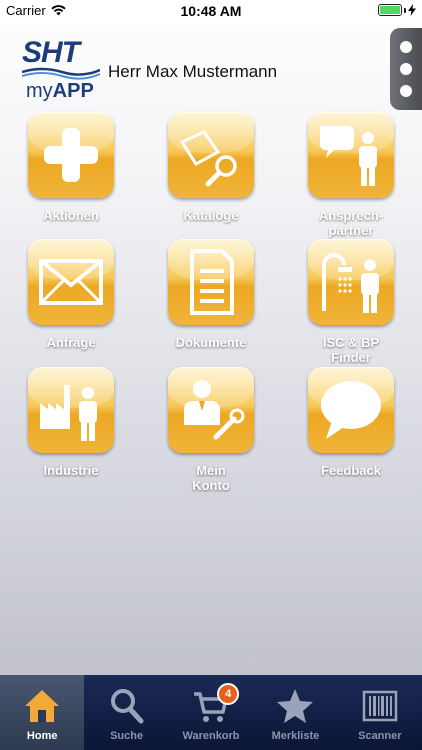 The image size is (422, 750). What do you see at coordinates (228, 694) in the screenshot?
I see `cart-count-badge: 4` at bounding box center [228, 694].